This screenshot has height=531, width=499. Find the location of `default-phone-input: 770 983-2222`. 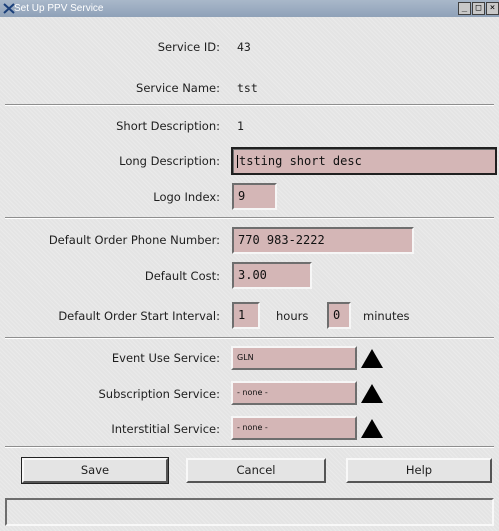

default-phone-input: 770 983-2222 is located at coordinates (323, 240).